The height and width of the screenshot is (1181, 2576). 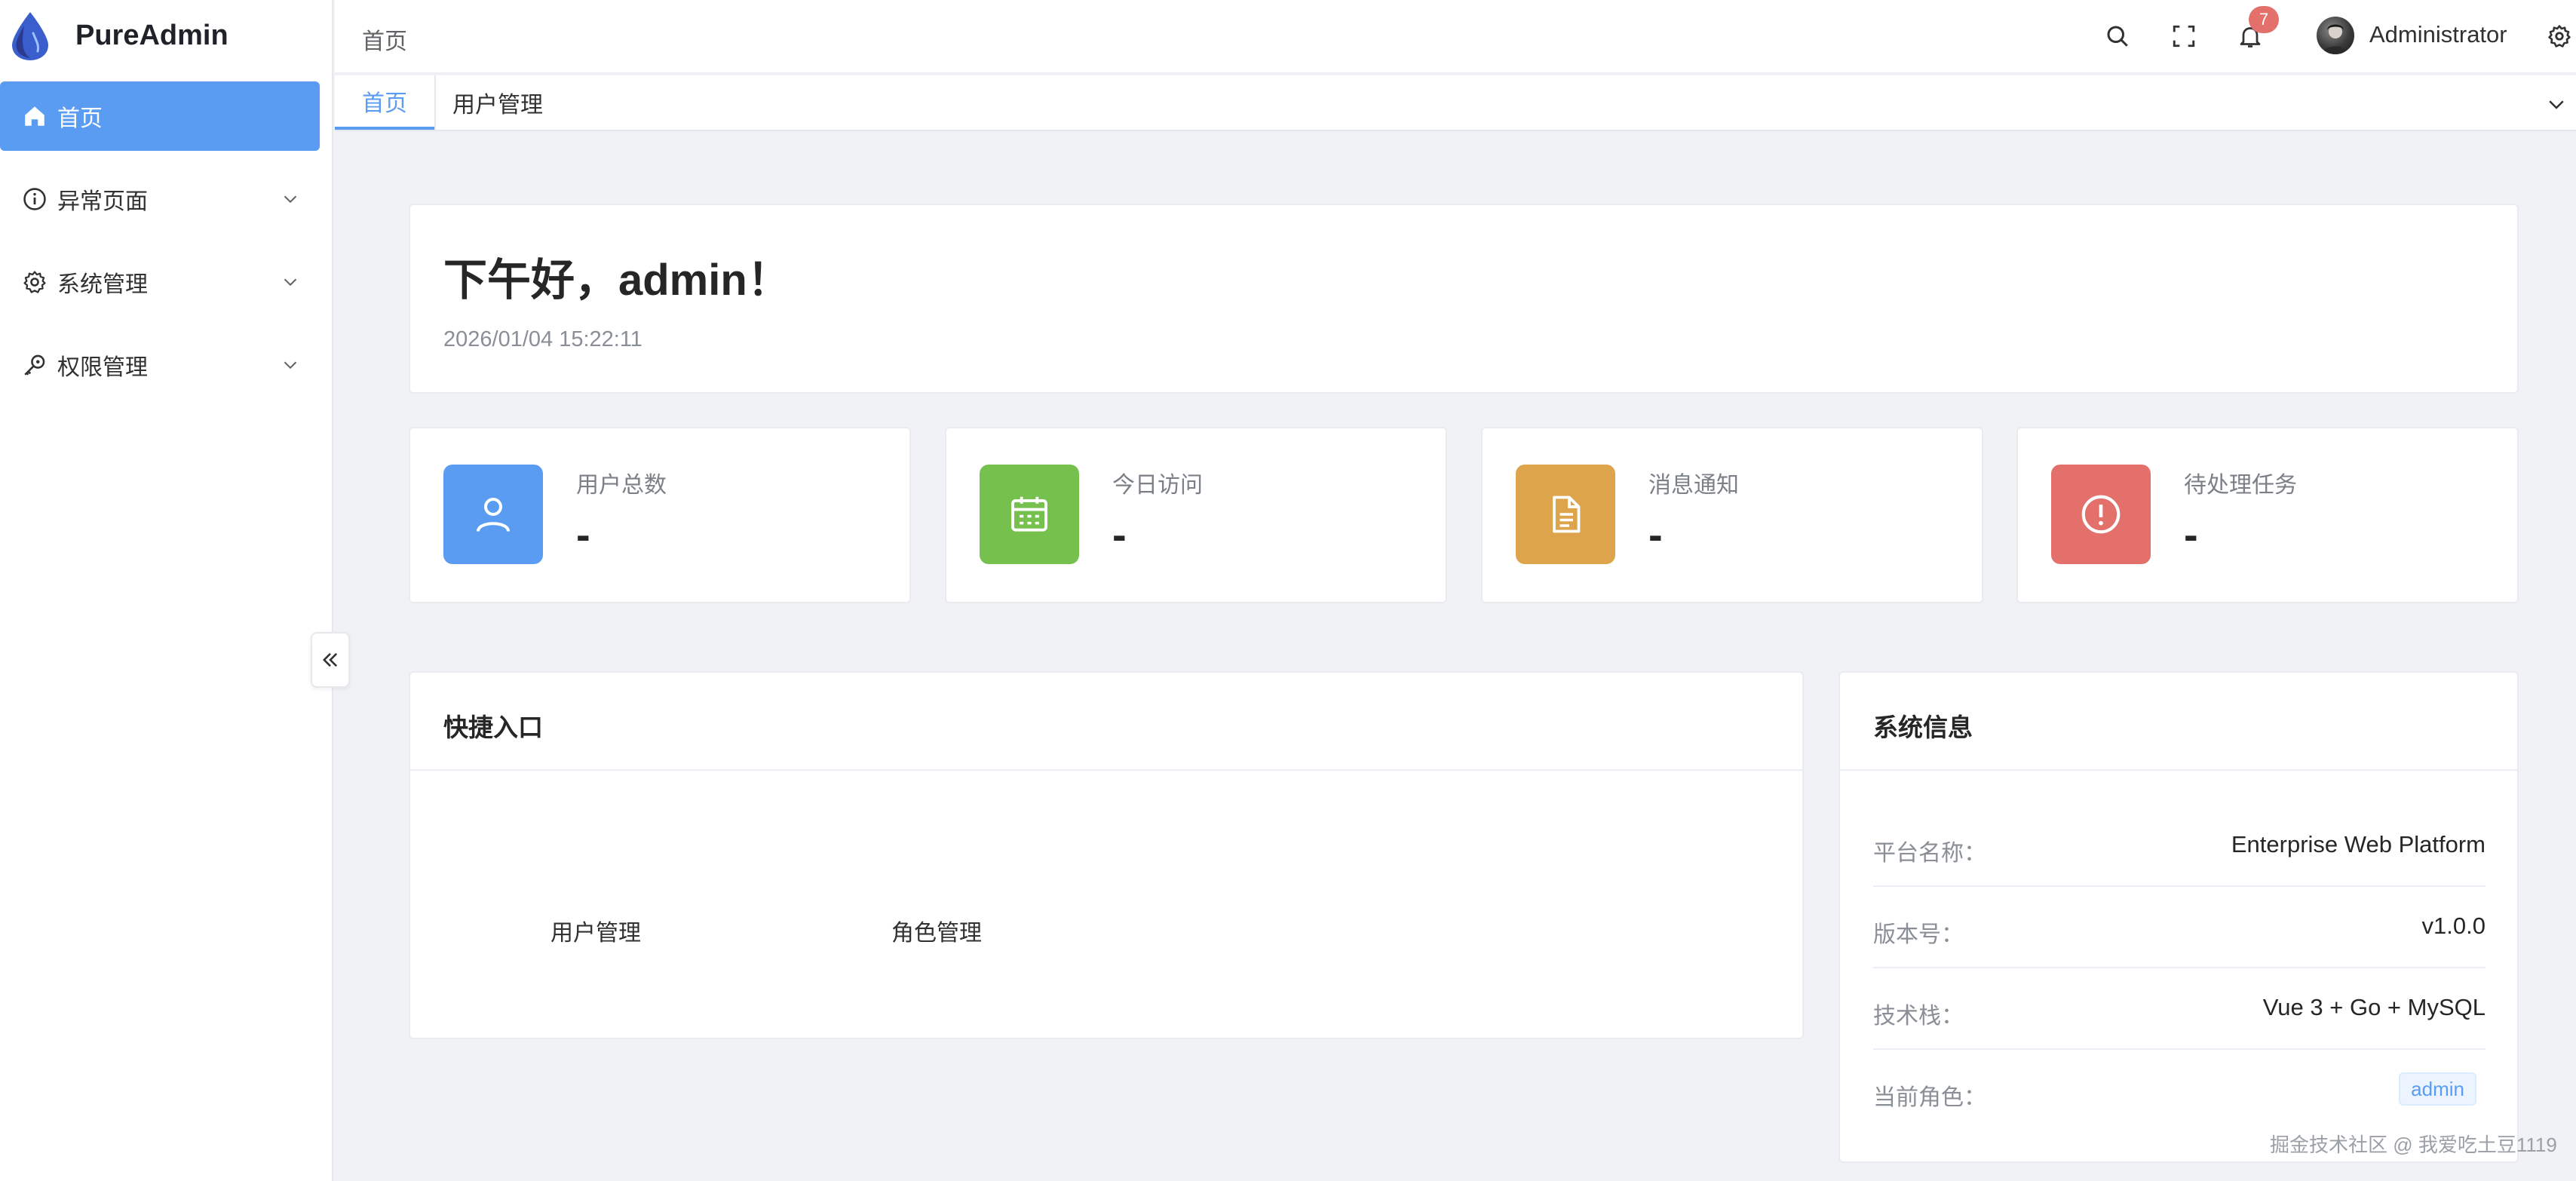 I want to click on stat-label: 用户总数, so click(x=621, y=485).